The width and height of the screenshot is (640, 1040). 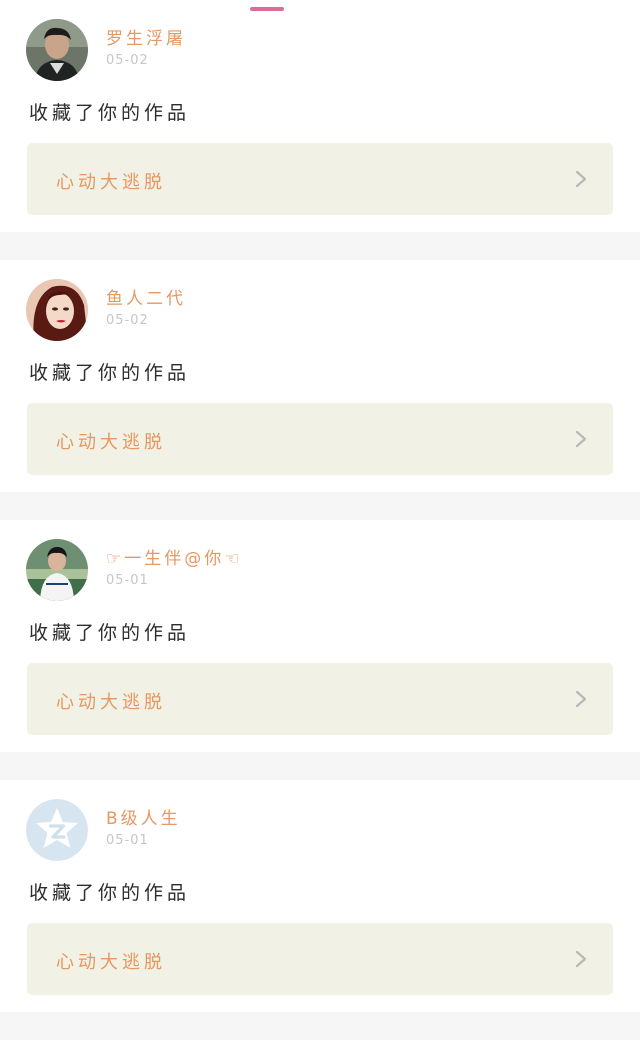 What do you see at coordinates (267, 9) in the screenshot?
I see `active-tab-indicator` at bounding box center [267, 9].